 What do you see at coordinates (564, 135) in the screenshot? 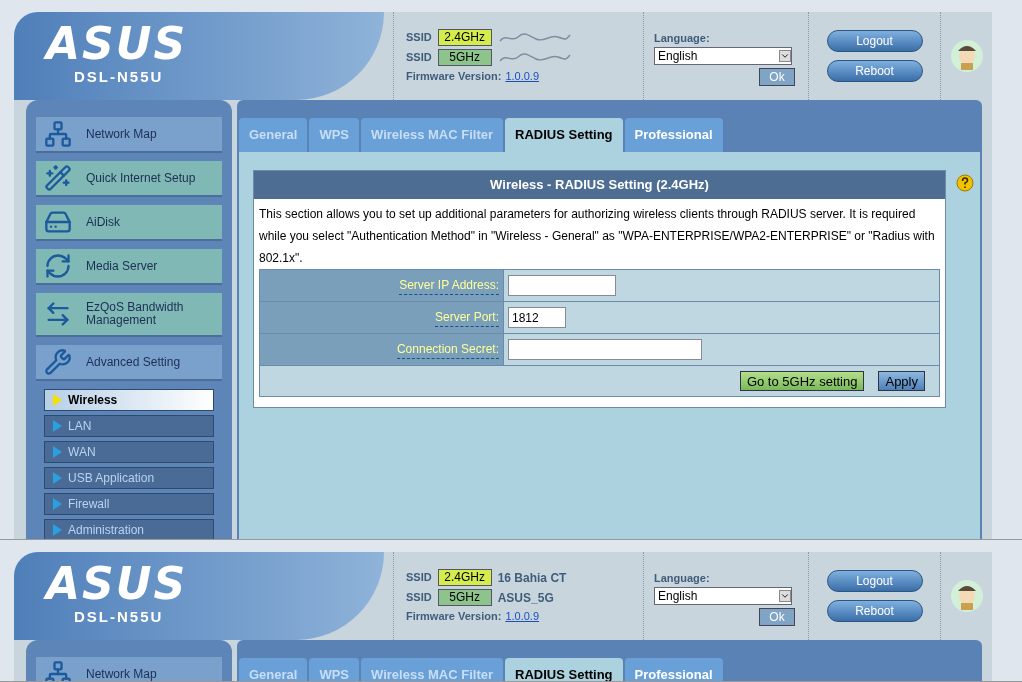
I see `tab: RADIUS Setting` at bounding box center [564, 135].